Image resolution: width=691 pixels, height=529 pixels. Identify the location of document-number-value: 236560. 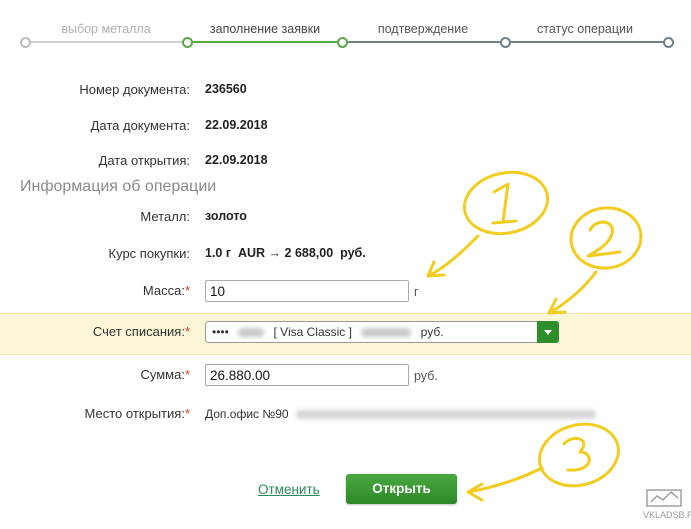
(226, 89).